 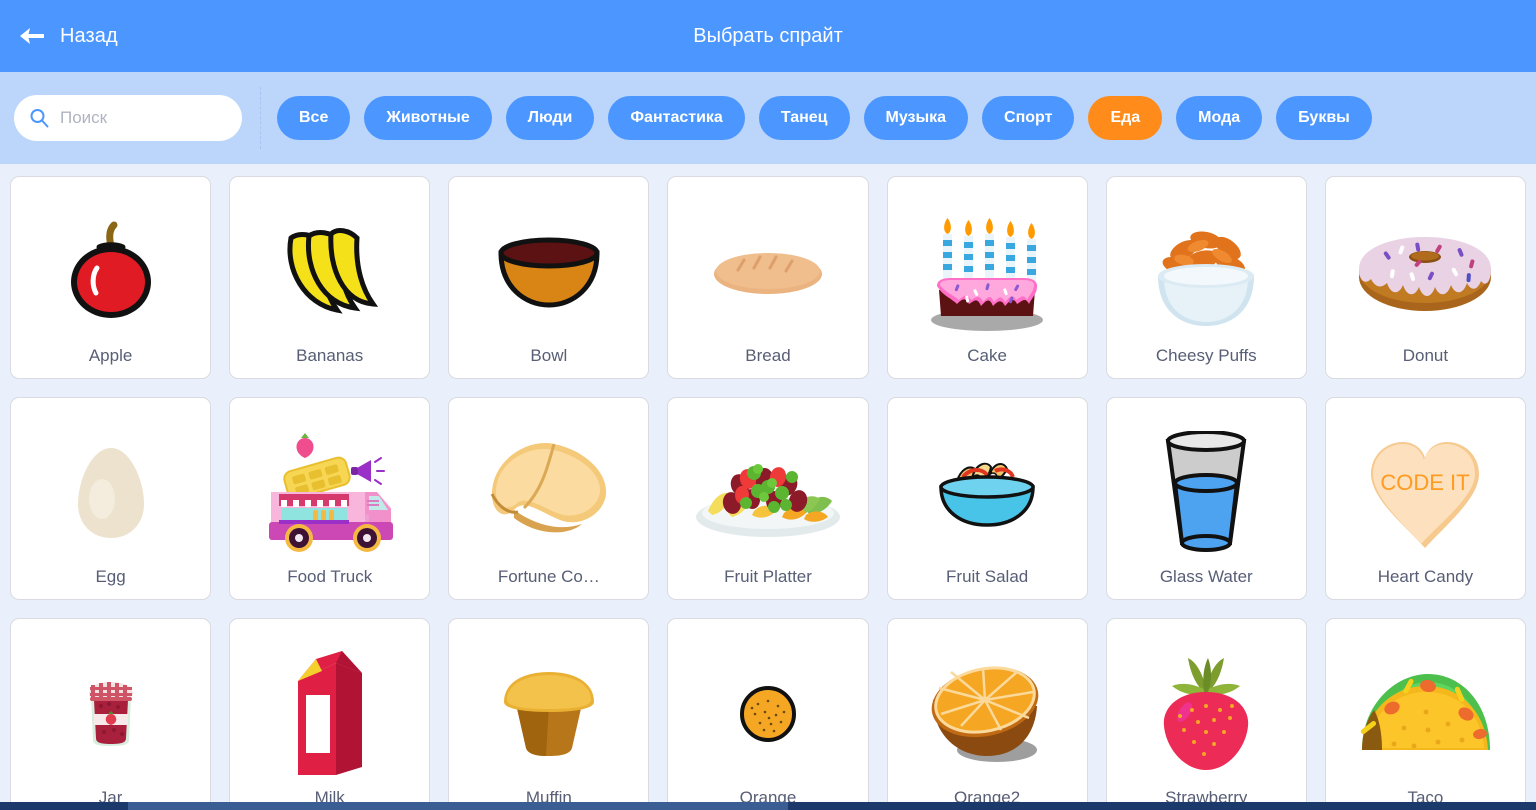 What do you see at coordinates (260, 118) in the screenshot?
I see `filter-divider` at bounding box center [260, 118].